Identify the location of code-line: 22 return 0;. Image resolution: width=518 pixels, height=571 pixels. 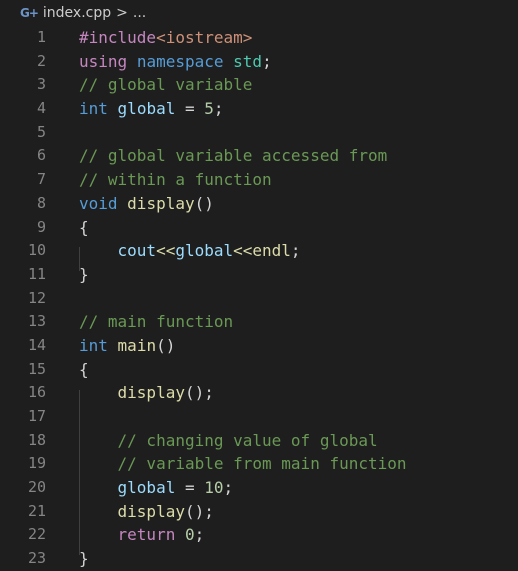
(259, 535).